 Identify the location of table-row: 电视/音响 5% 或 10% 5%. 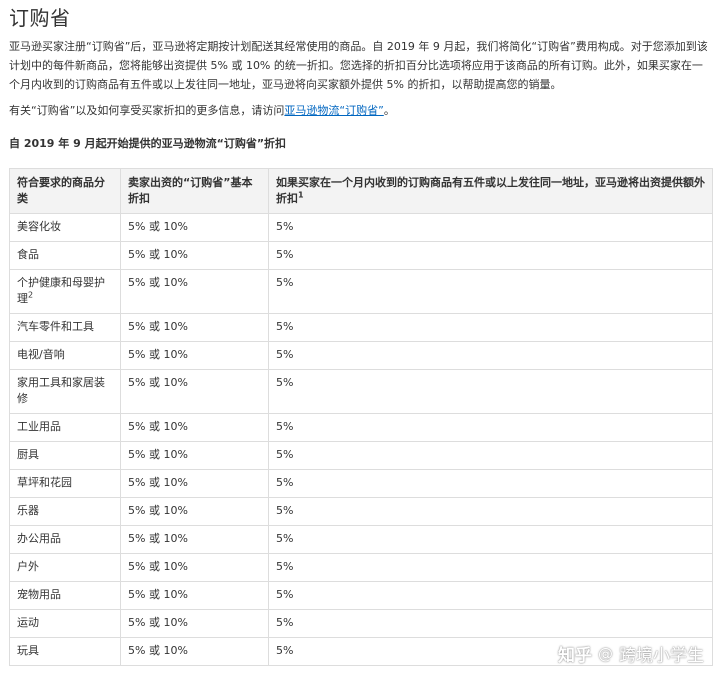
(361, 355).